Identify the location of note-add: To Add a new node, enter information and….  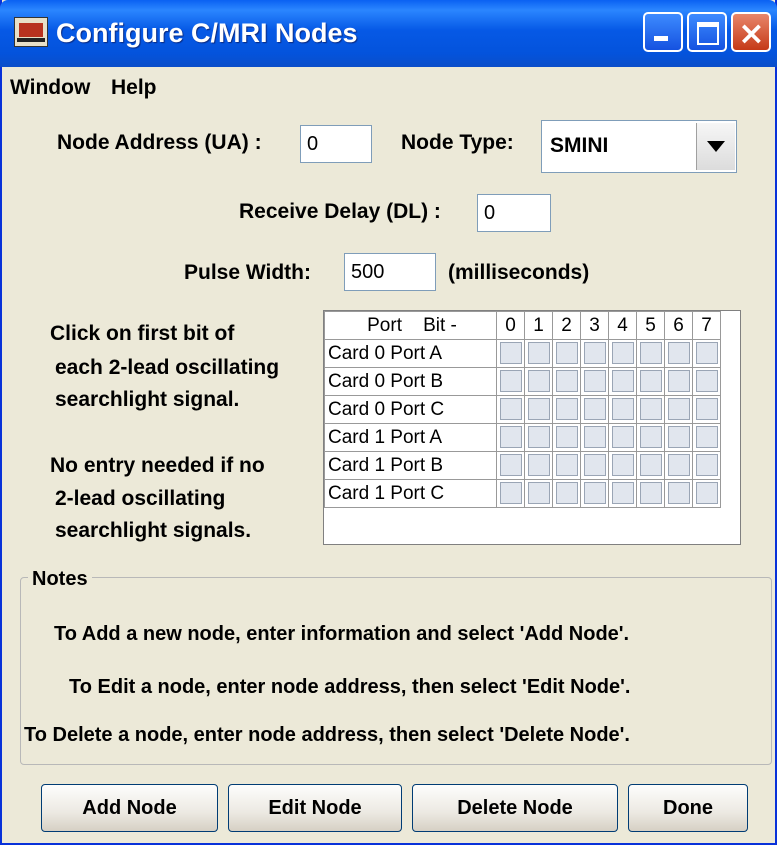
(342, 634).